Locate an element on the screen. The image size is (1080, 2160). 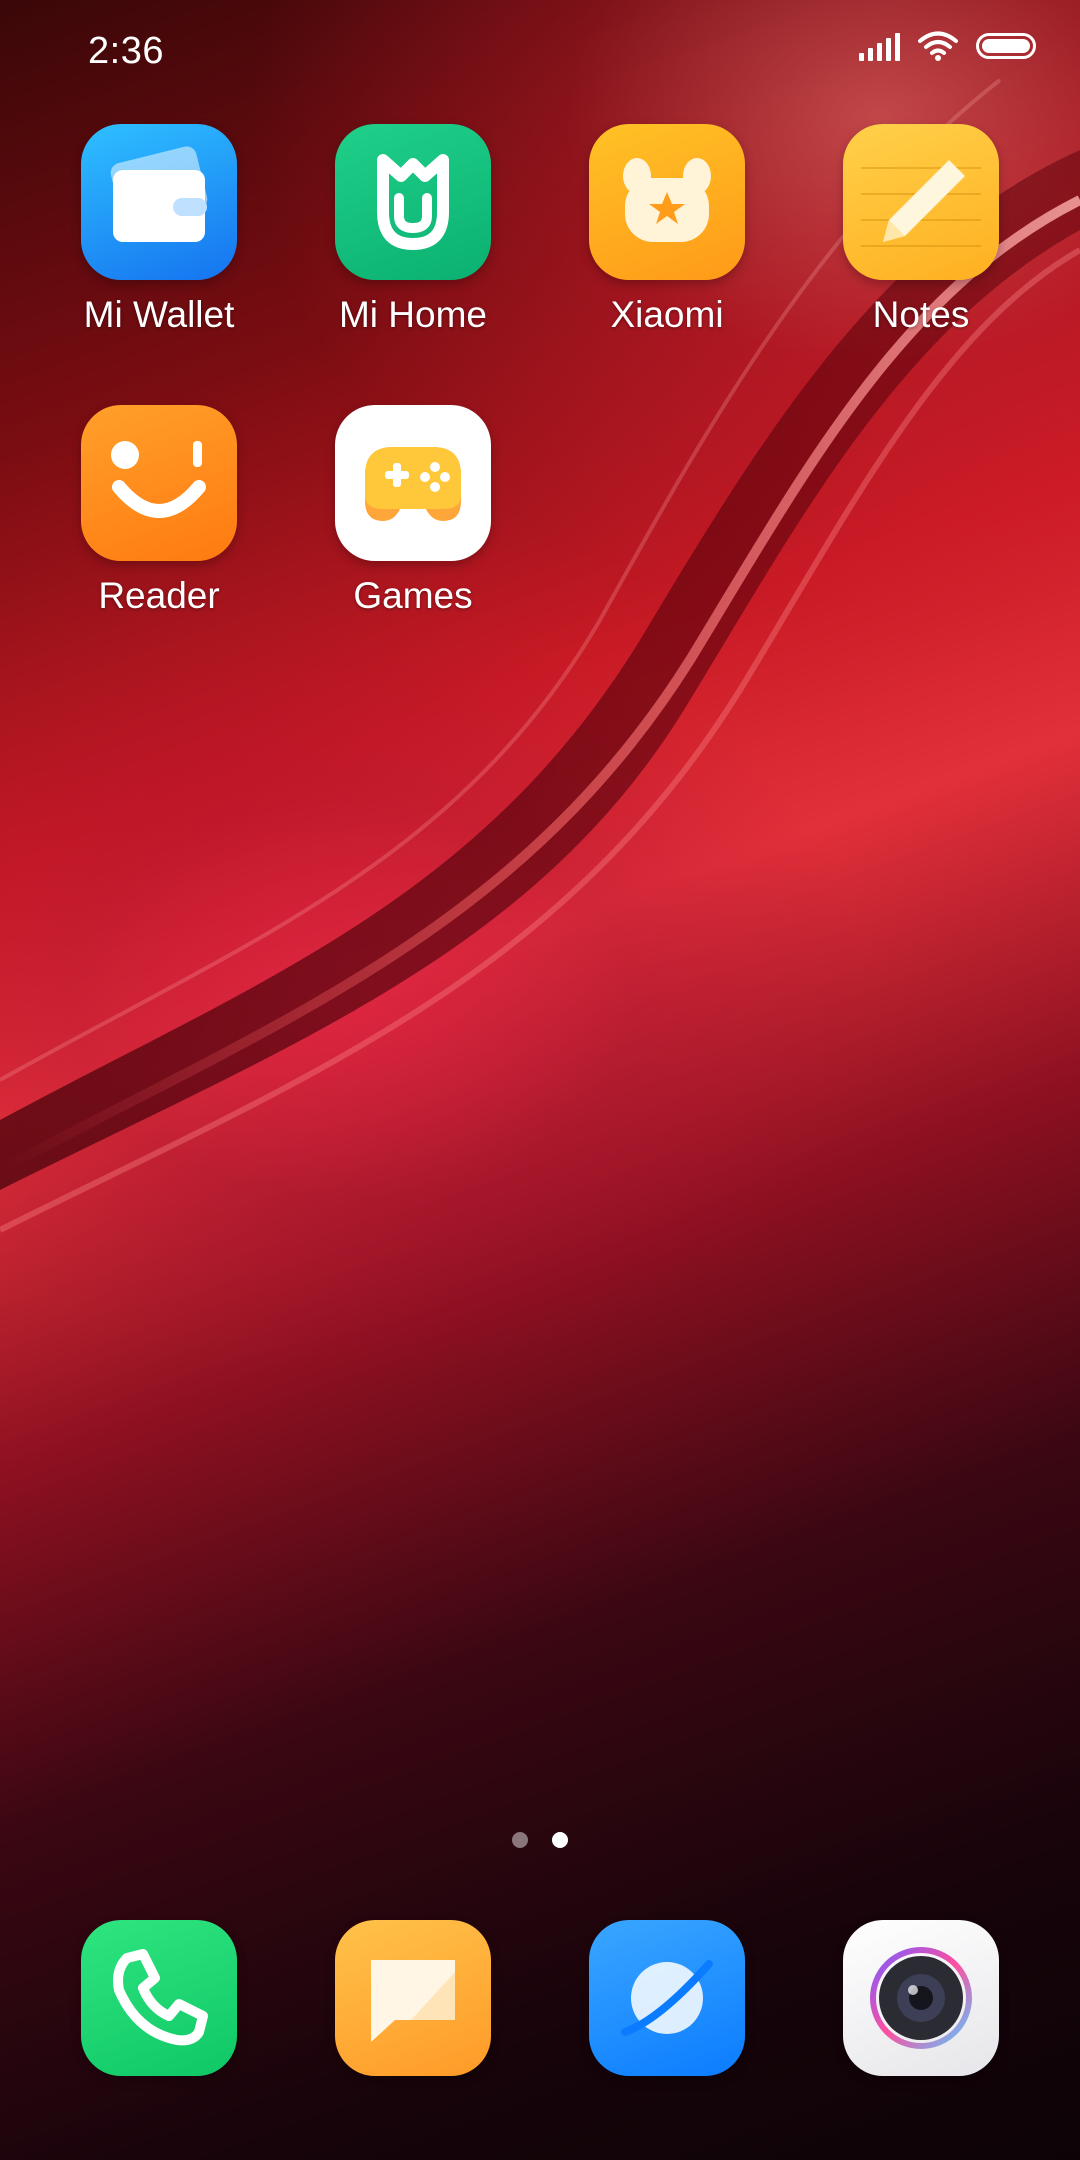
app-games: Games is located at coordinates (413, 511).